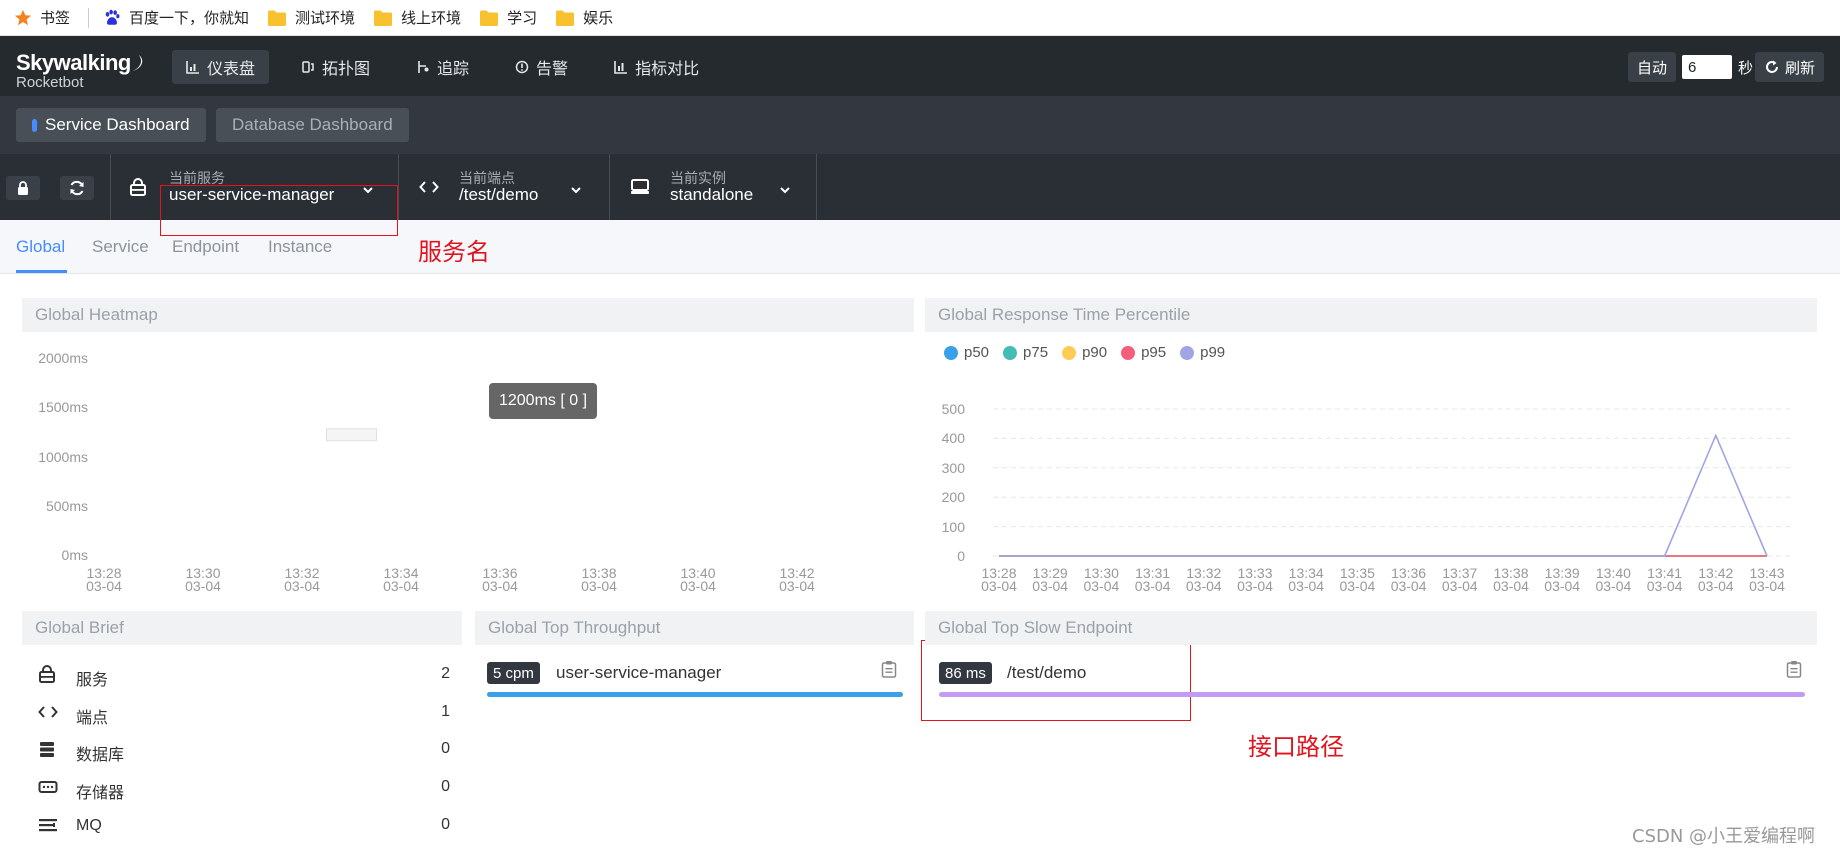  I want to click on heatmap-y-tick: 1500ms, so click(63, 407).